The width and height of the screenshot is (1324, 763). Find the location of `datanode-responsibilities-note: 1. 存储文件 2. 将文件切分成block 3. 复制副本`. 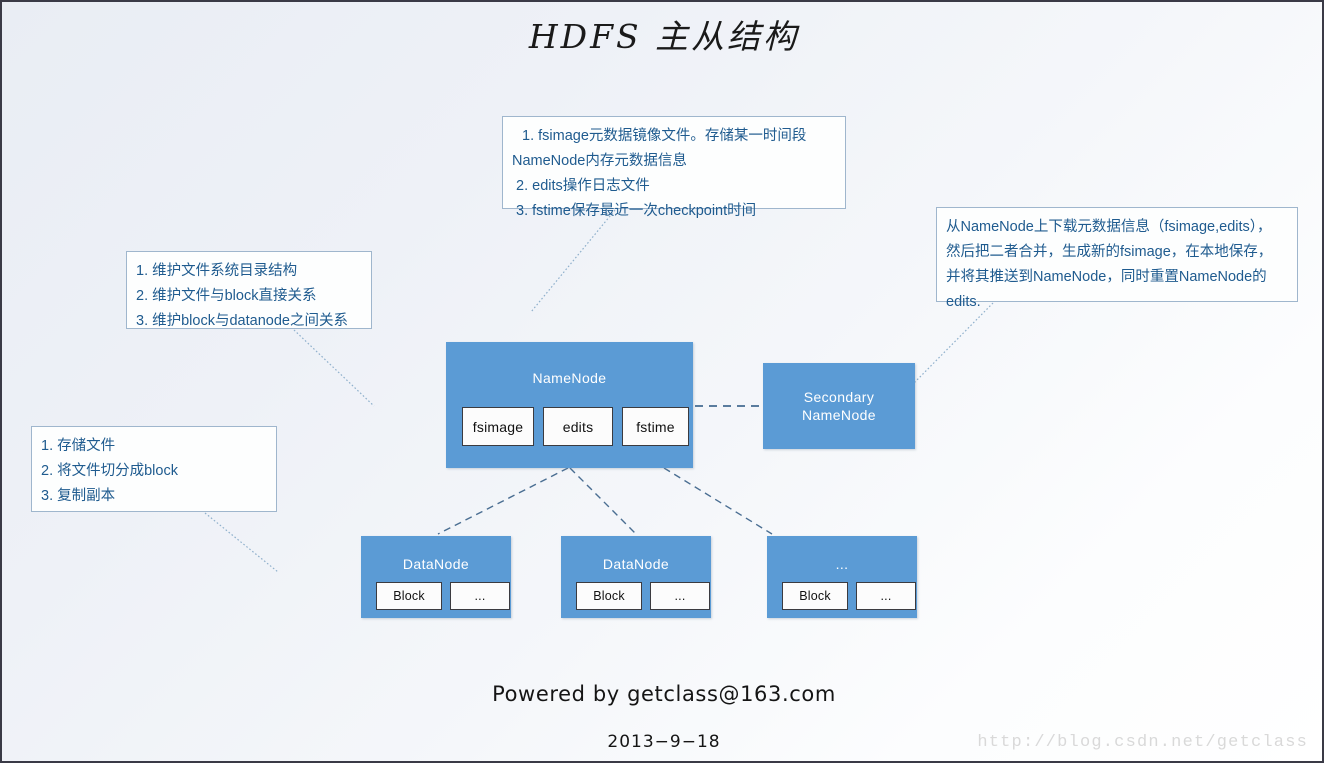

datanode-responsibilities-note: 1. 存储文件 2. 将文件切分成block 3. 复制副本 is located at coordinates (154, 469).